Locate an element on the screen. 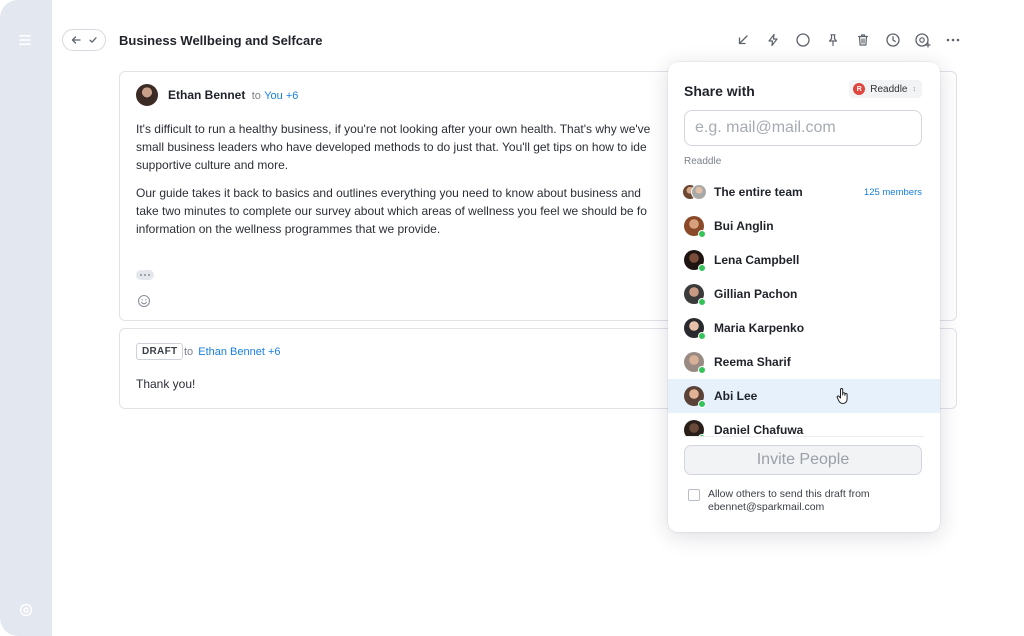 Image resolution: width=1024 pixels, height=636 pixels. person-name: Reema Sharif is located at coordinates (752, 362).